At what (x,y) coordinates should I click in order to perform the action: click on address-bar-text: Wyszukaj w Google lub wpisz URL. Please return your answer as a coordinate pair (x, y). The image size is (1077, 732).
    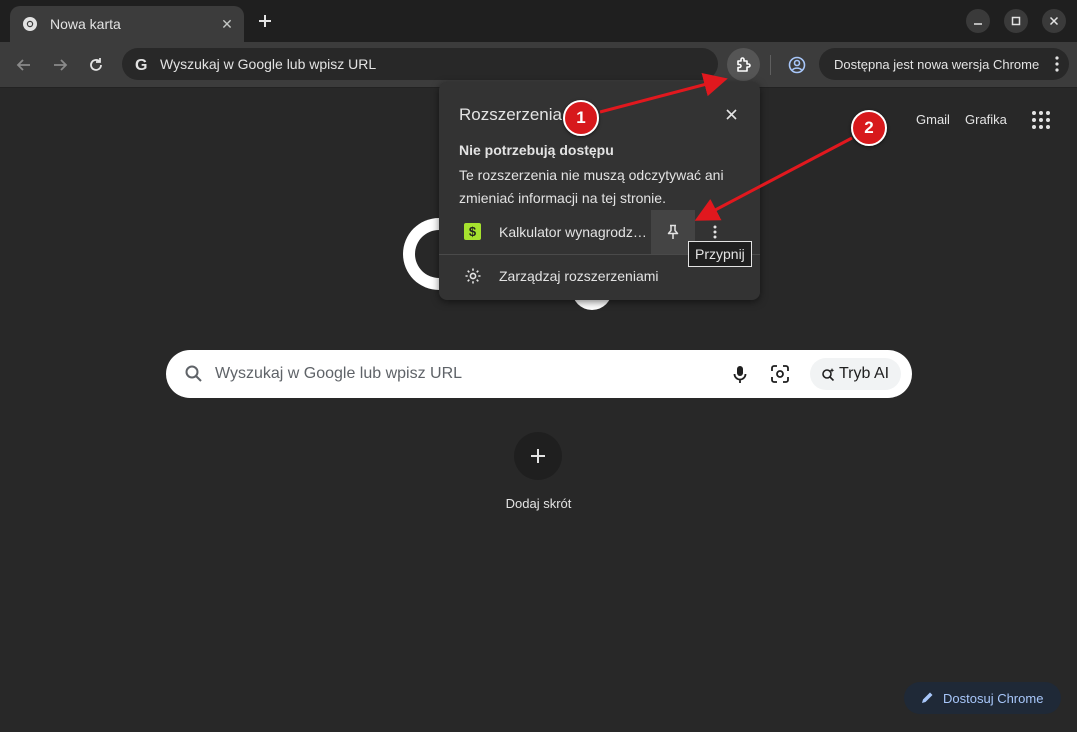
    Looking at the image, I should click on (268, 64).